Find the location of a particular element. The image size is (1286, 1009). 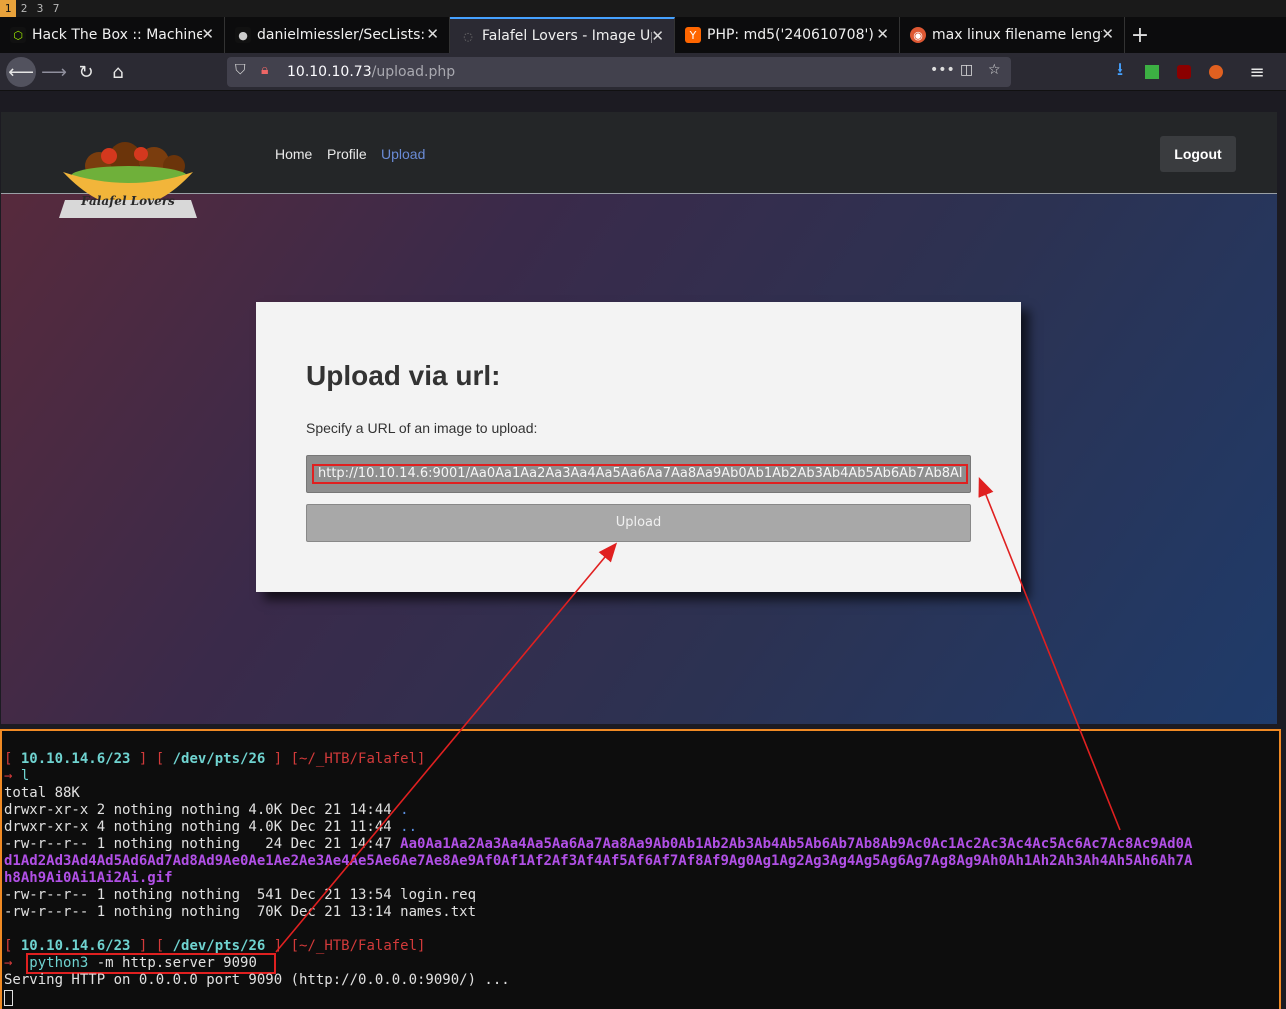

insecure-lock-icon: 🔒︎ is located at coordinates (264, 70).